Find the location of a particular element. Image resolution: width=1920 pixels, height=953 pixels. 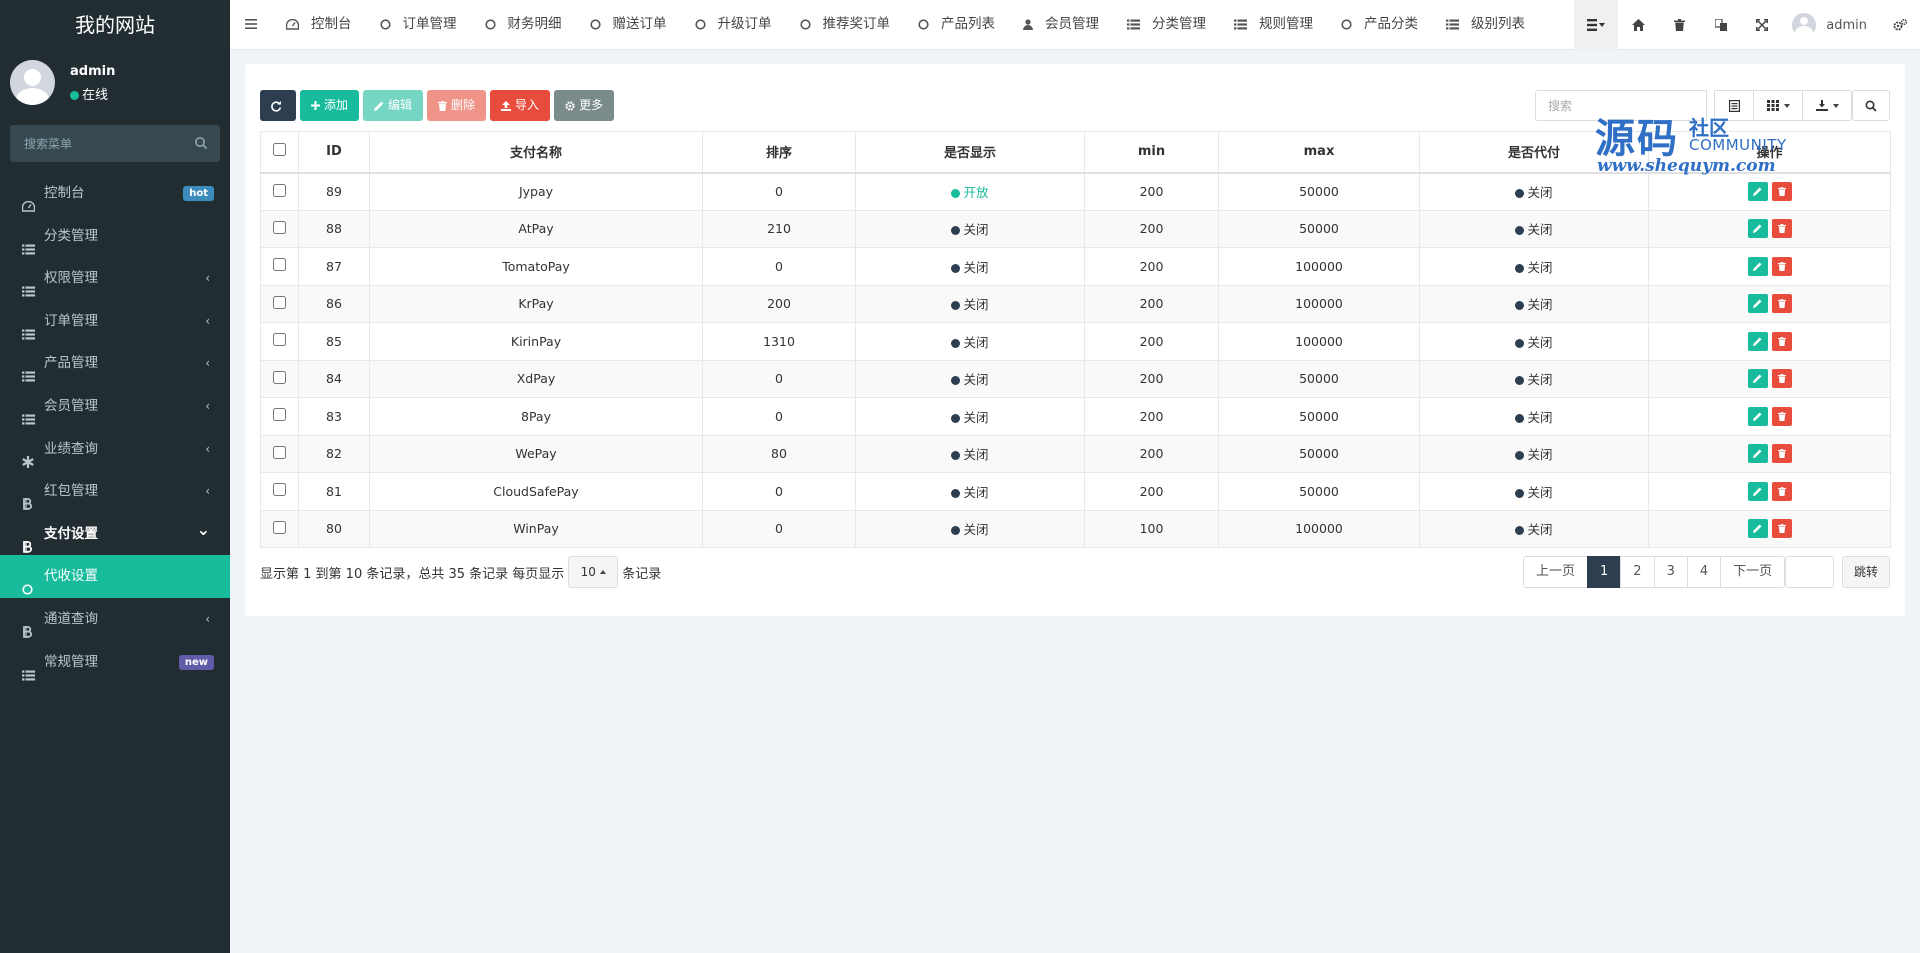

sidebar-toggle-icon is located at coordinates (251, 24).